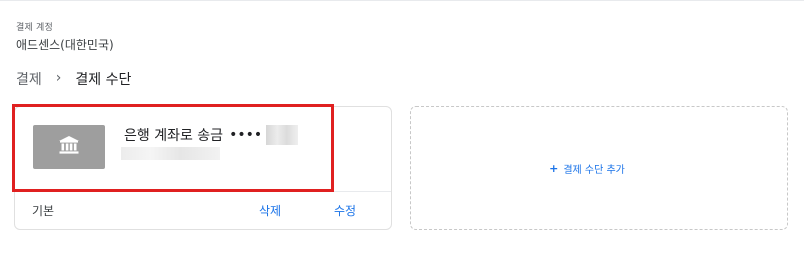 This screenshot has width=804, height=254. Describe the element at coordinates (594, 170) in the screenshot. I see `add-payment-method-label: 결제 수단 추가` at that location.